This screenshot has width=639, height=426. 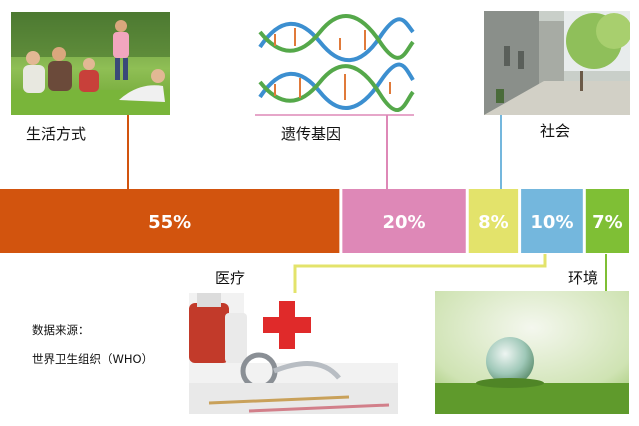 What do you see at coordinates (56, 134) in the screenshot?
I see `label-lifestyle: 生活方式` at bounding box center [56, 134].